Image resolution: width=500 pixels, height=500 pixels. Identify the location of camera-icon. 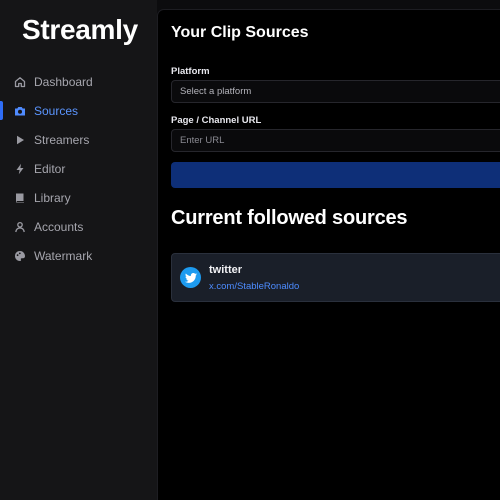
(20, 111).